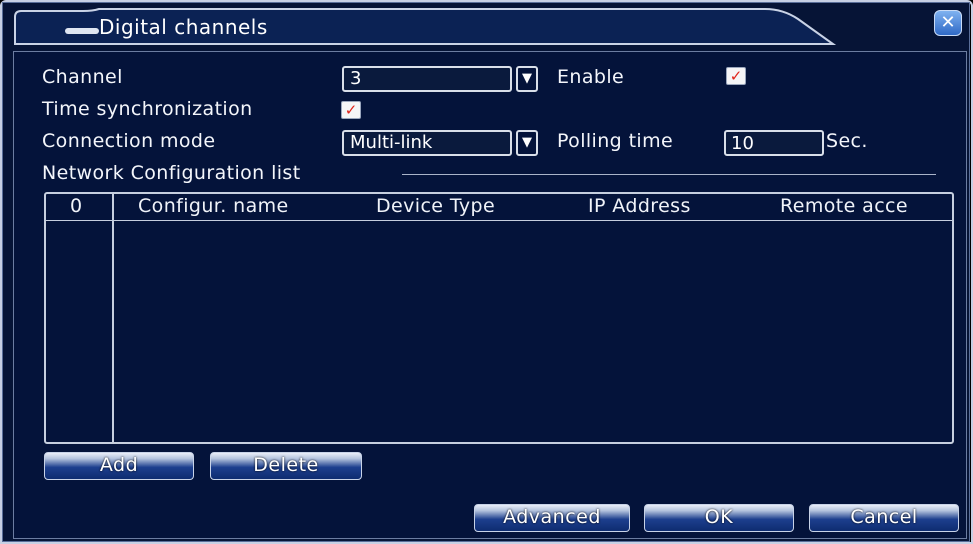  Describe the element at coordinates (213, 206) in the screenshot. I see `column-header-config-name: Configur. name` at that location.